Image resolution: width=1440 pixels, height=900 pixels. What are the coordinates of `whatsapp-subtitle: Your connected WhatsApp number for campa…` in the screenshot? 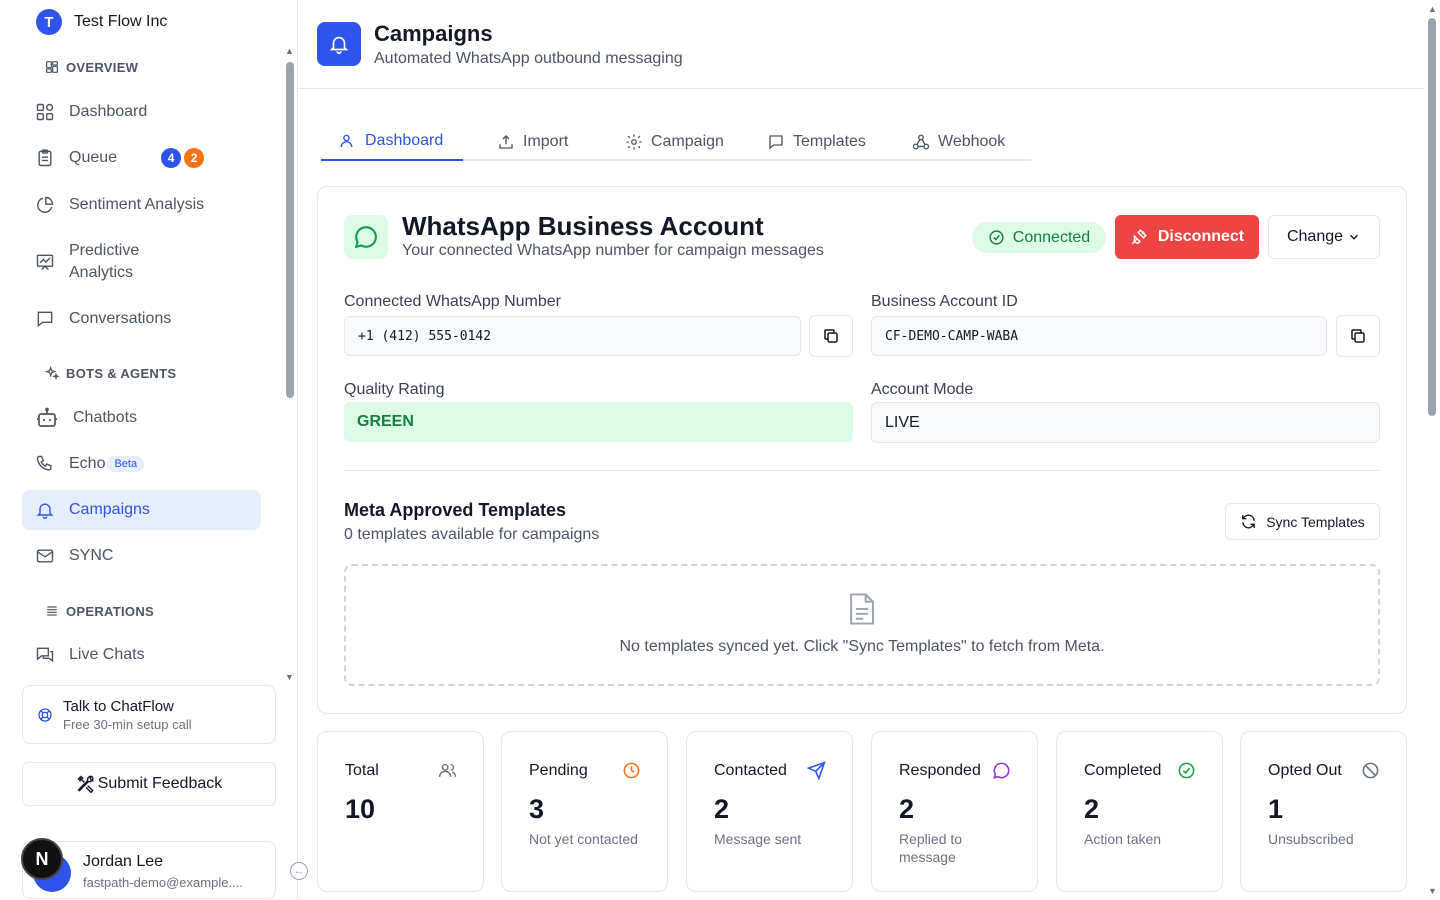 It's located at (613, 250).